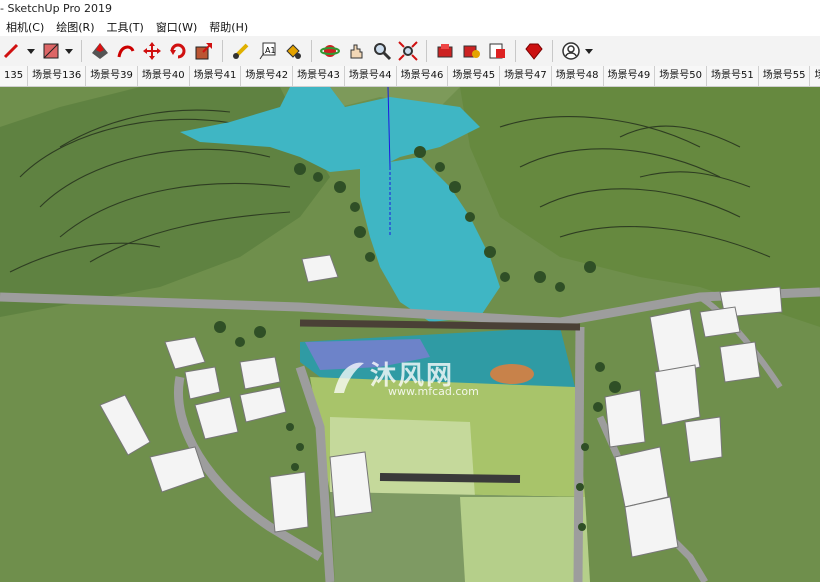 This screenshot has width=820, height=582. Describe the element at coordinates (267, 76) in the screenshot. I see `scene-tab: 场景号42` at that location.